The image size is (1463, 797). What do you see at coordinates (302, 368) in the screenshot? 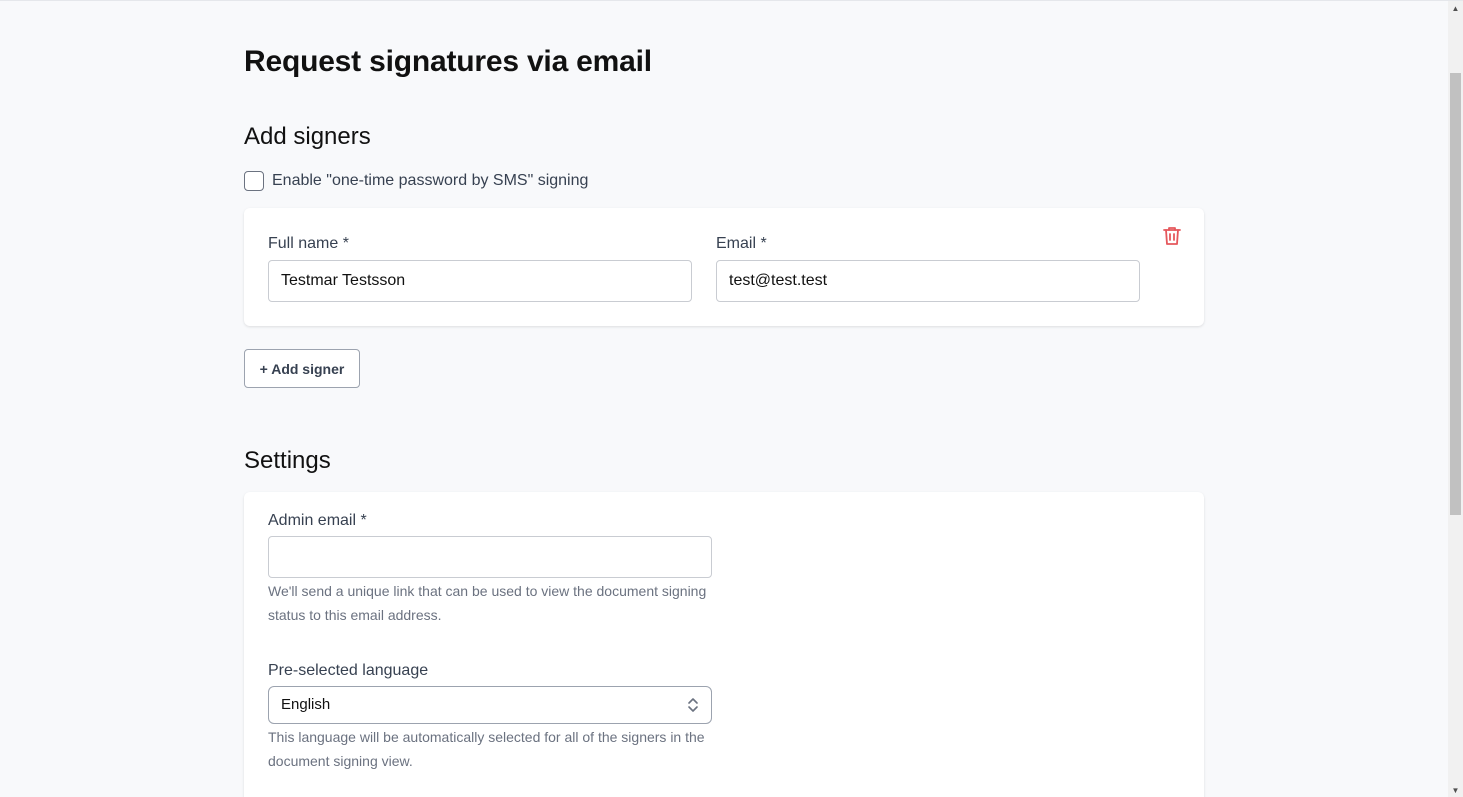
I see `add-signer-button: + Add signer` at bounding box center [302, 368].